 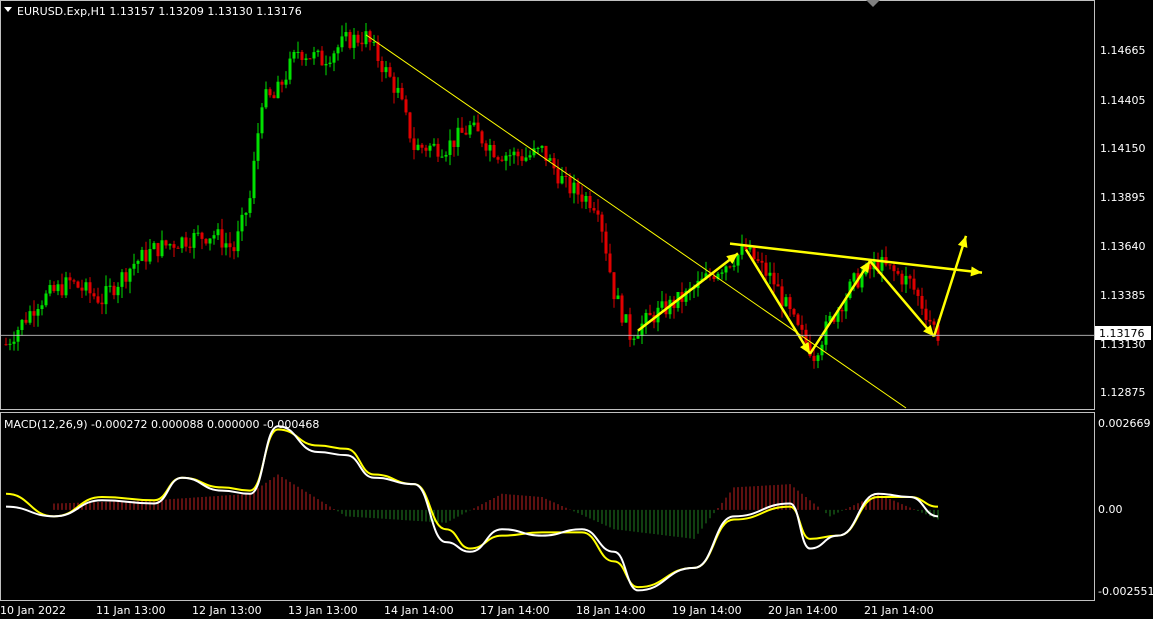 What do you see at coordinates (515, 610) in the screenshot?
I see `time-label: 17 Jan 14:00` at bounding box center [515, 610].